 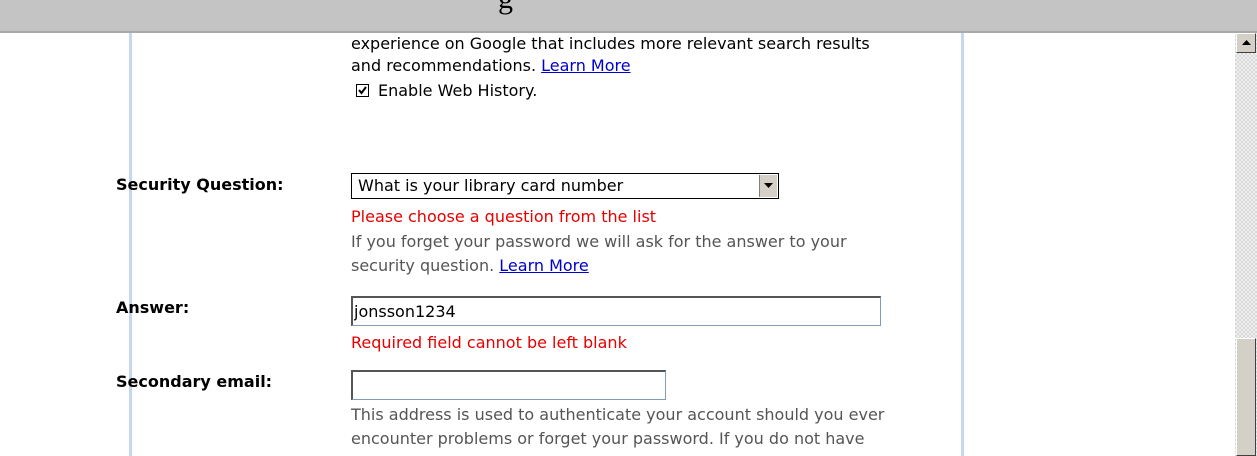 I want to click on security-question-label: Security Question:, so click(x=200, y=184).